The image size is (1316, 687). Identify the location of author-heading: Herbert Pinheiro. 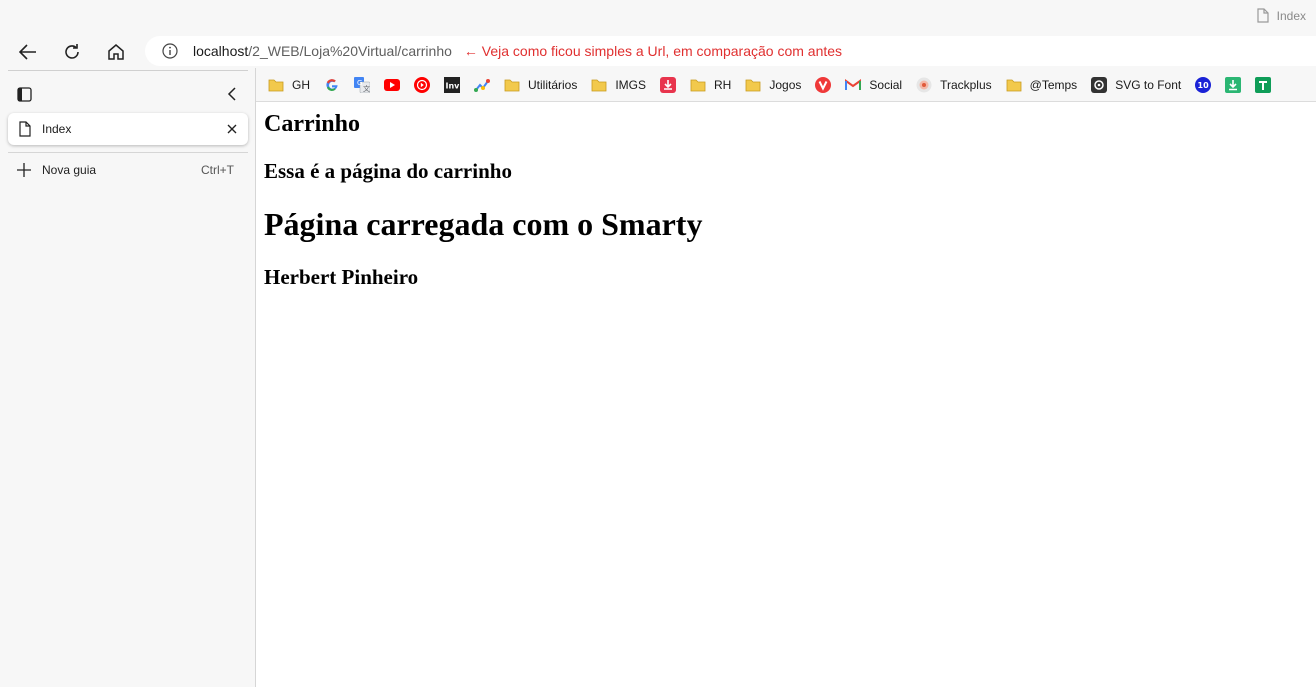
(341, 277).